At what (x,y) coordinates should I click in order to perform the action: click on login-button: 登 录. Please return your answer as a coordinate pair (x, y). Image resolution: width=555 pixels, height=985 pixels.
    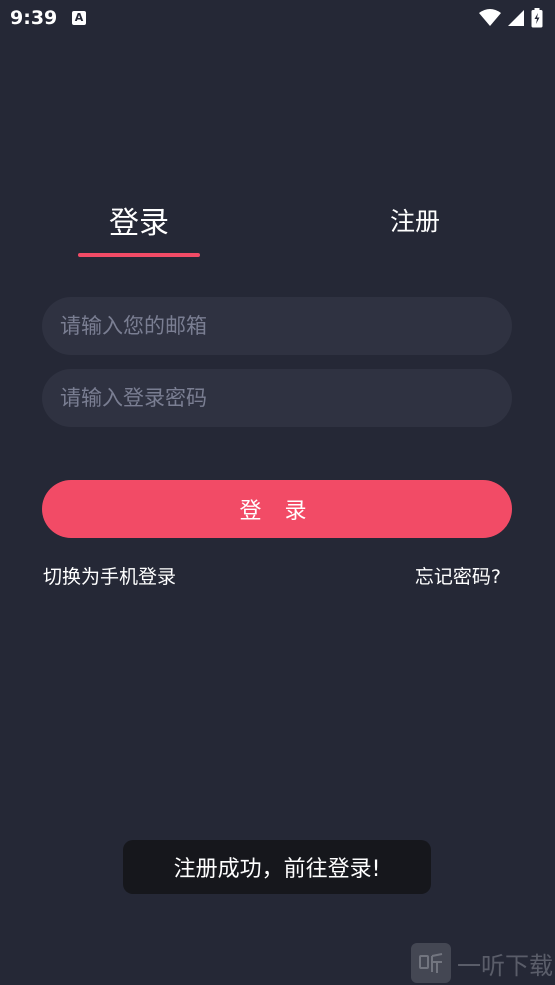
    Looking at the image, I should click on (277, 509).